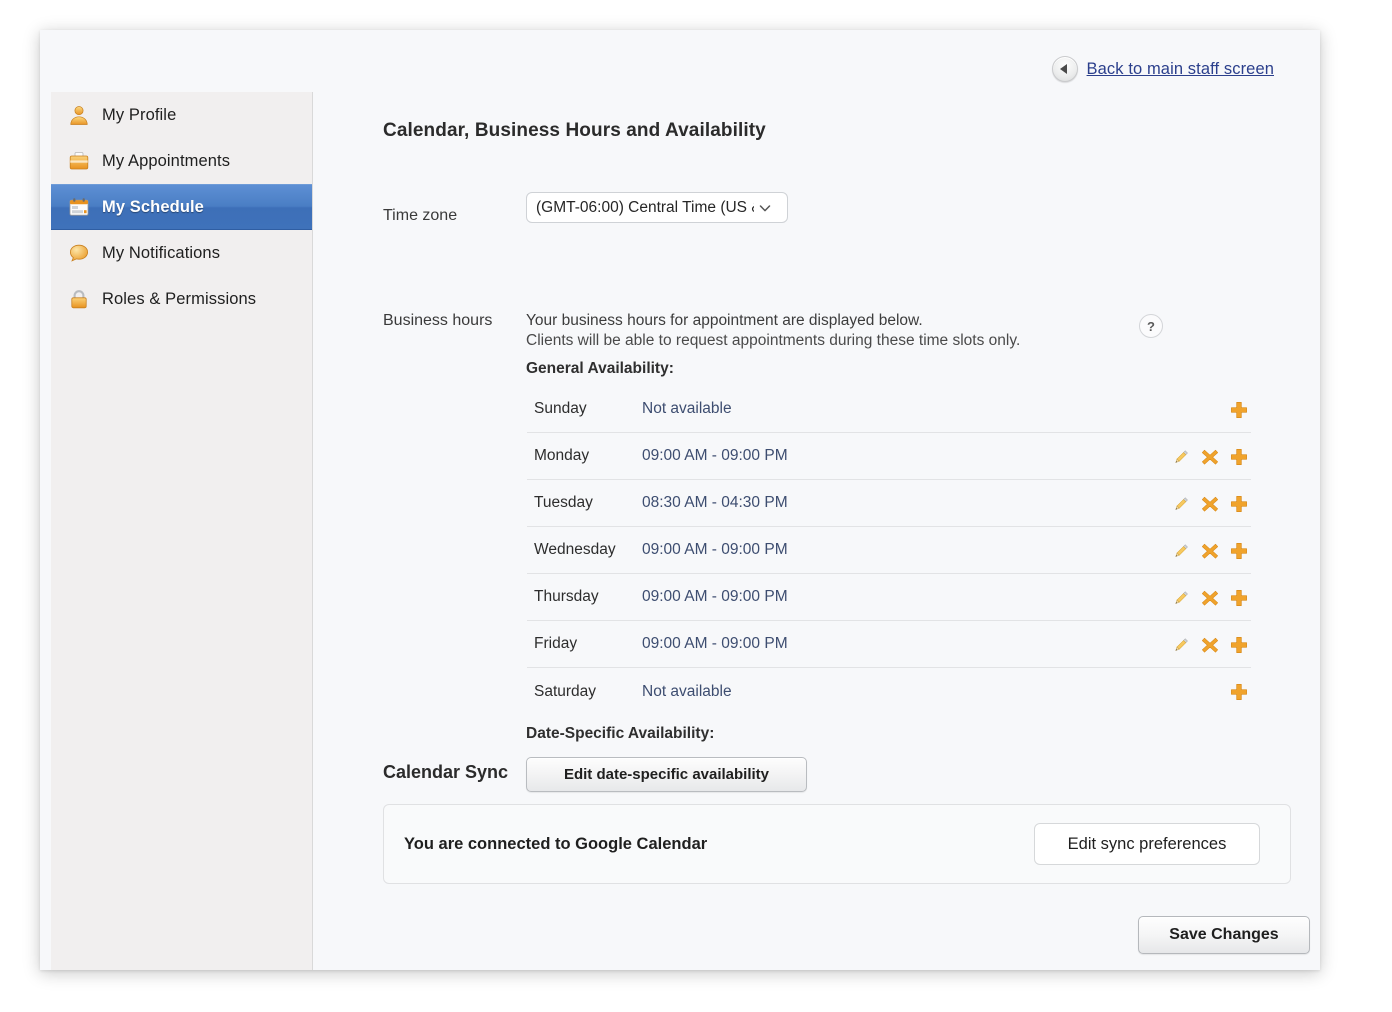 The height and width of the screenshot is (1012, 1392). What do you see at coordinates (600, 368) in the screenshot?
I see `general-availability-heading: General Availability:` at bounding box center [600, 368].